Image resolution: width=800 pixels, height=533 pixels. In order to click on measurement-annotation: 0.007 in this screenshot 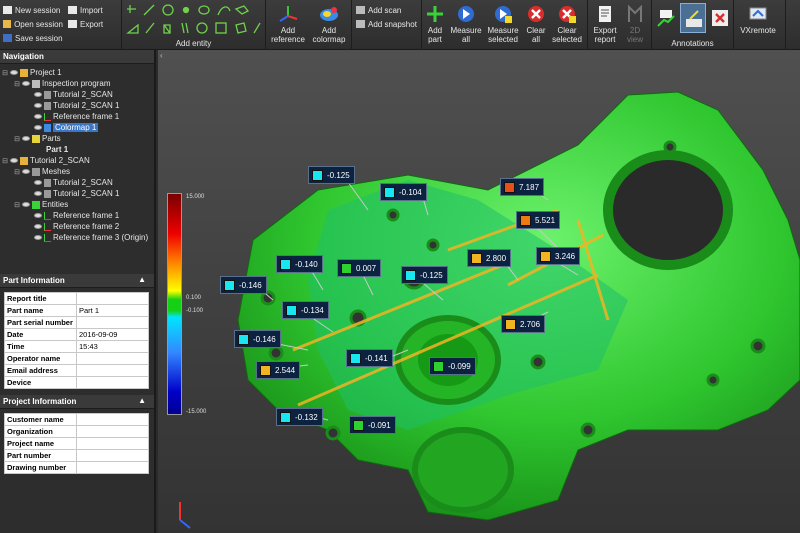, I will do `click(359, 268)`.